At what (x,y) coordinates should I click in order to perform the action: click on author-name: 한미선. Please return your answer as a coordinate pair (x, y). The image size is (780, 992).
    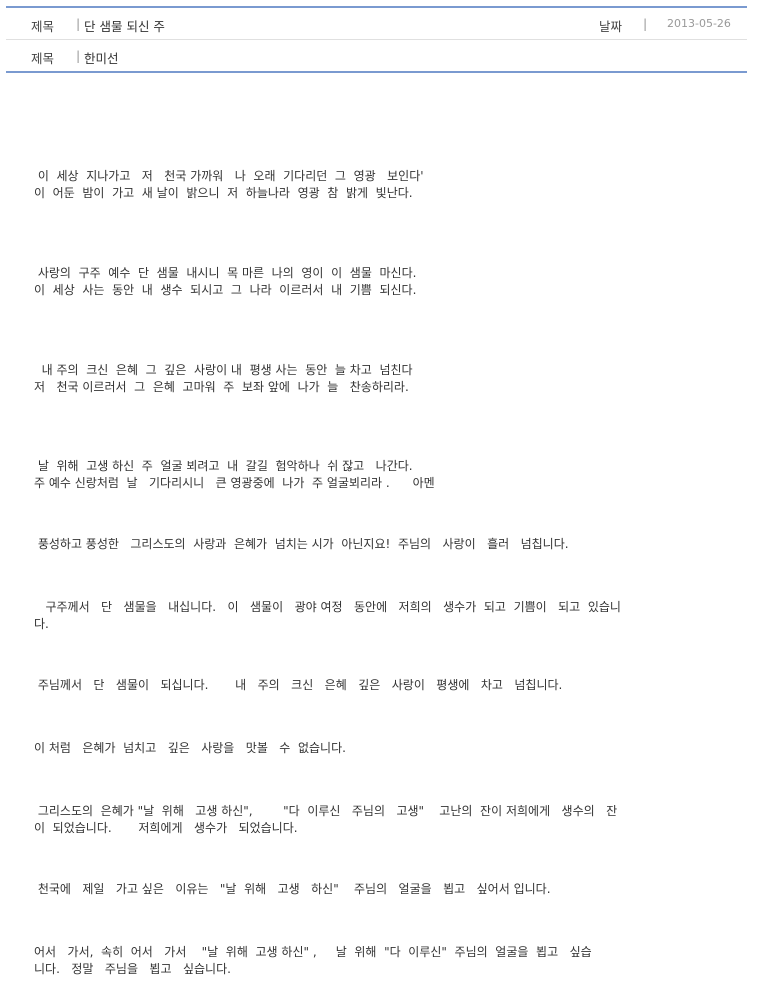
    Looking at the image, I should click on (101, 58).